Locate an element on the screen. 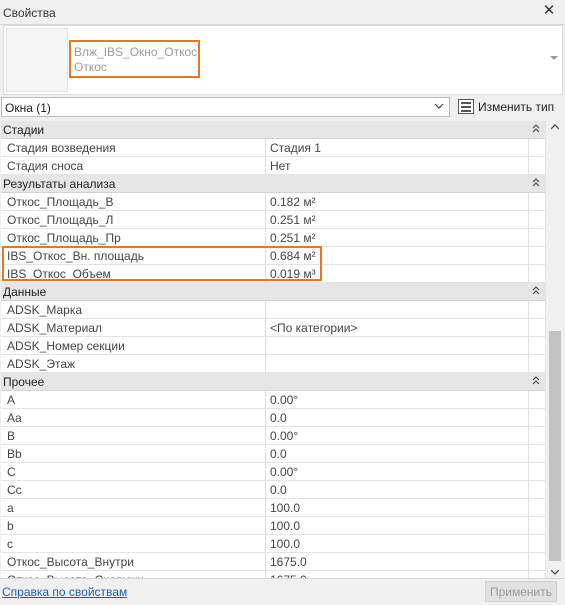 This screenshot has height=605, width=565. property-row: Откос_Высота_Внутри 1675.0 is located at coordinates (273, 562).